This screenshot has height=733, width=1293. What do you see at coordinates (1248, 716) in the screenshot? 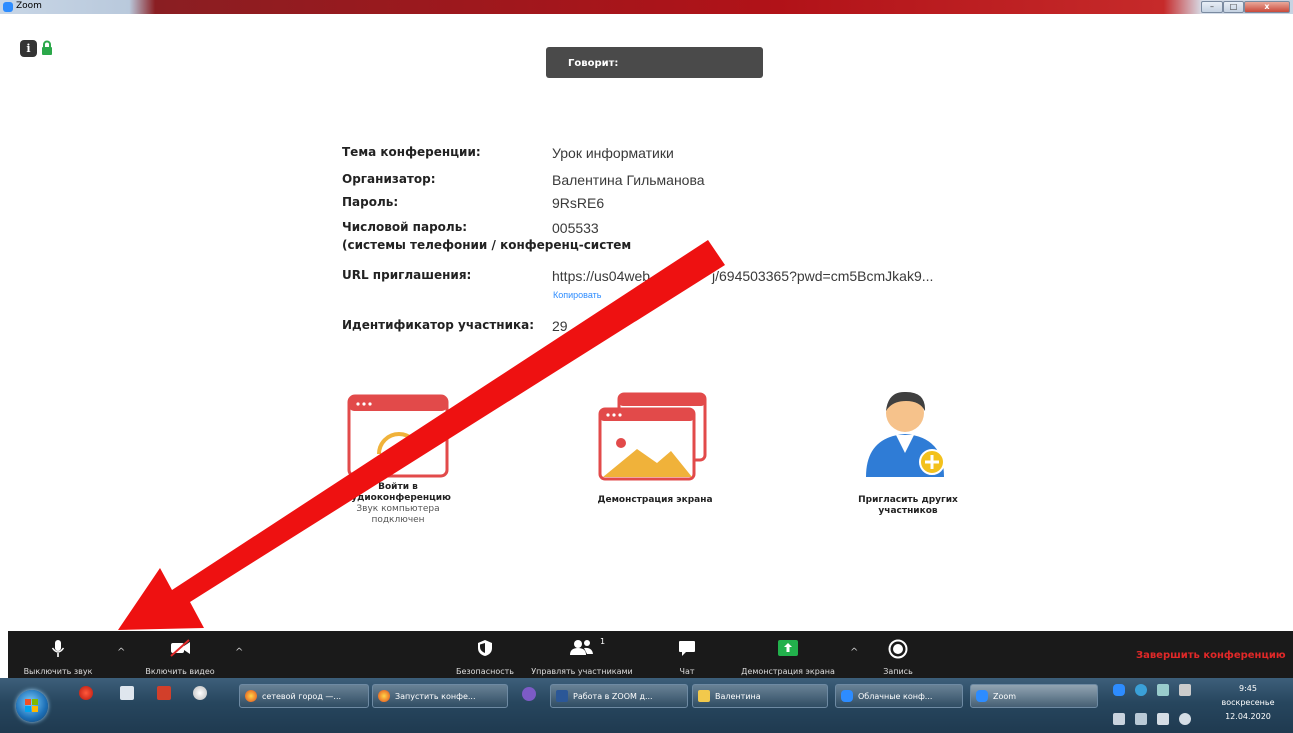
I see `clock-date: 12.04.2020` at bounding box center [1248, 716].